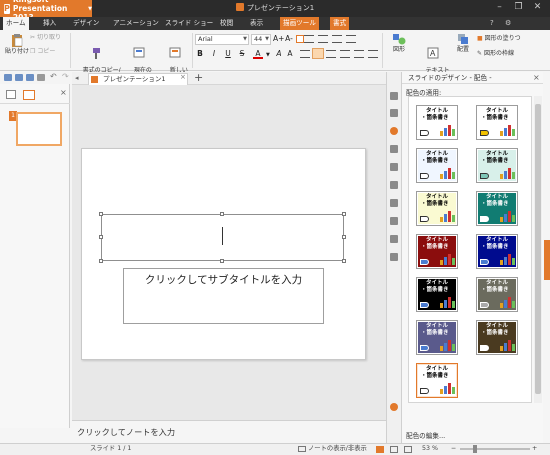 Image resolution: width=550 pixels, height=455 pixels. I want to click on font-color-button: A, so click(258, 54).